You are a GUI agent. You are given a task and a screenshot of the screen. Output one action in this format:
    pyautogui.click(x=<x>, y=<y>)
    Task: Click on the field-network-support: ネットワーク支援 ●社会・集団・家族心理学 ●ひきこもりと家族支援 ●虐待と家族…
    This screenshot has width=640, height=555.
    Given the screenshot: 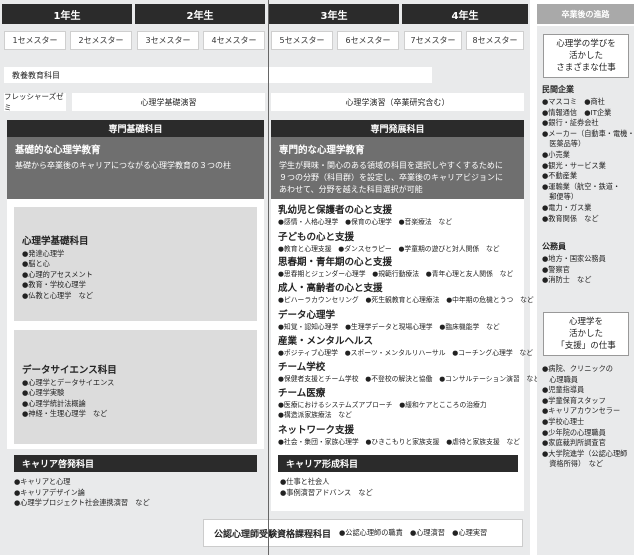 What is the action you would take?
    pyautogui.click(x=399, y=435)
    